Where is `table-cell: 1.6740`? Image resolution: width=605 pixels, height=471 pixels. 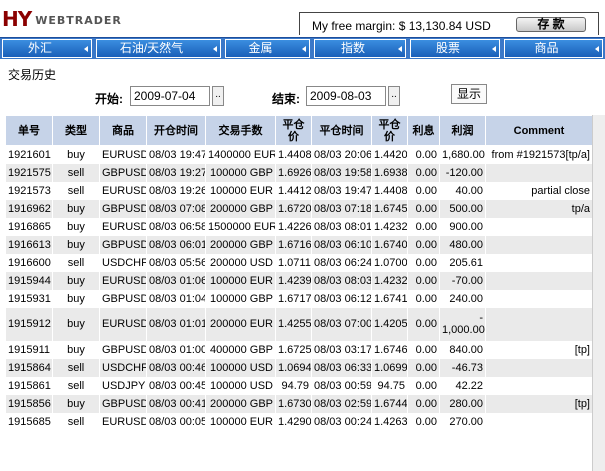
table-cell: 1.6740 is located at coordinates (389, 244).